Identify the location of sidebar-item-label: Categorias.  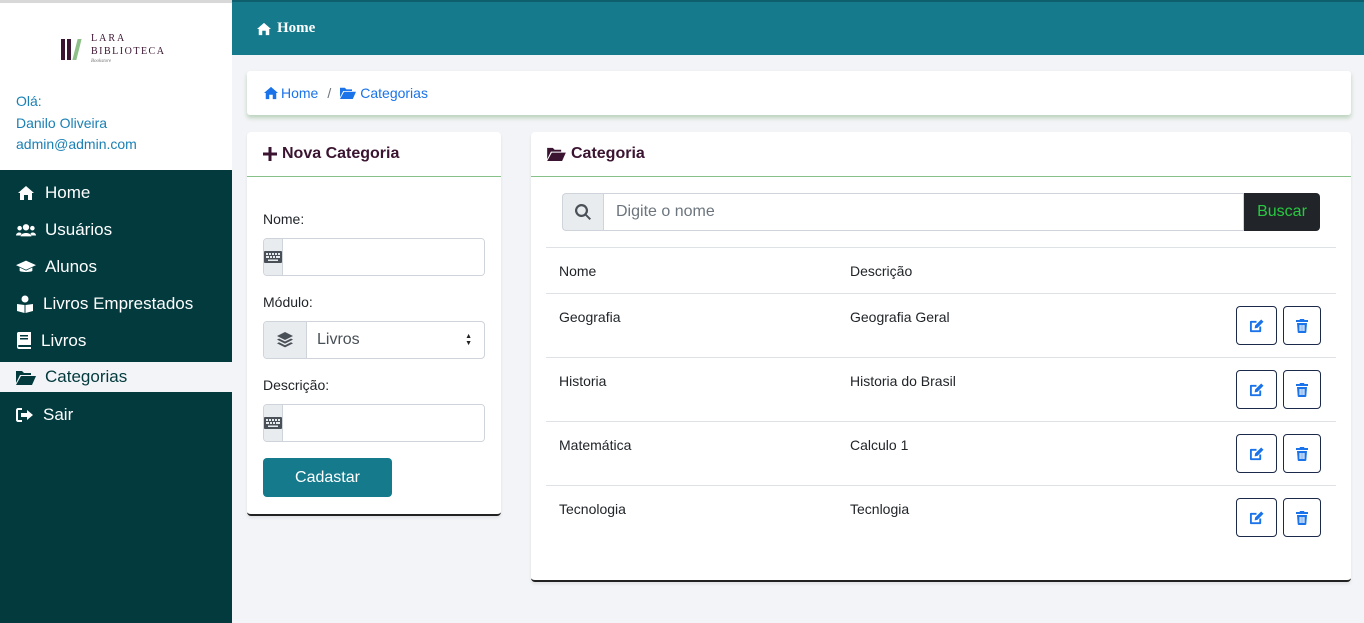
(86, 376).